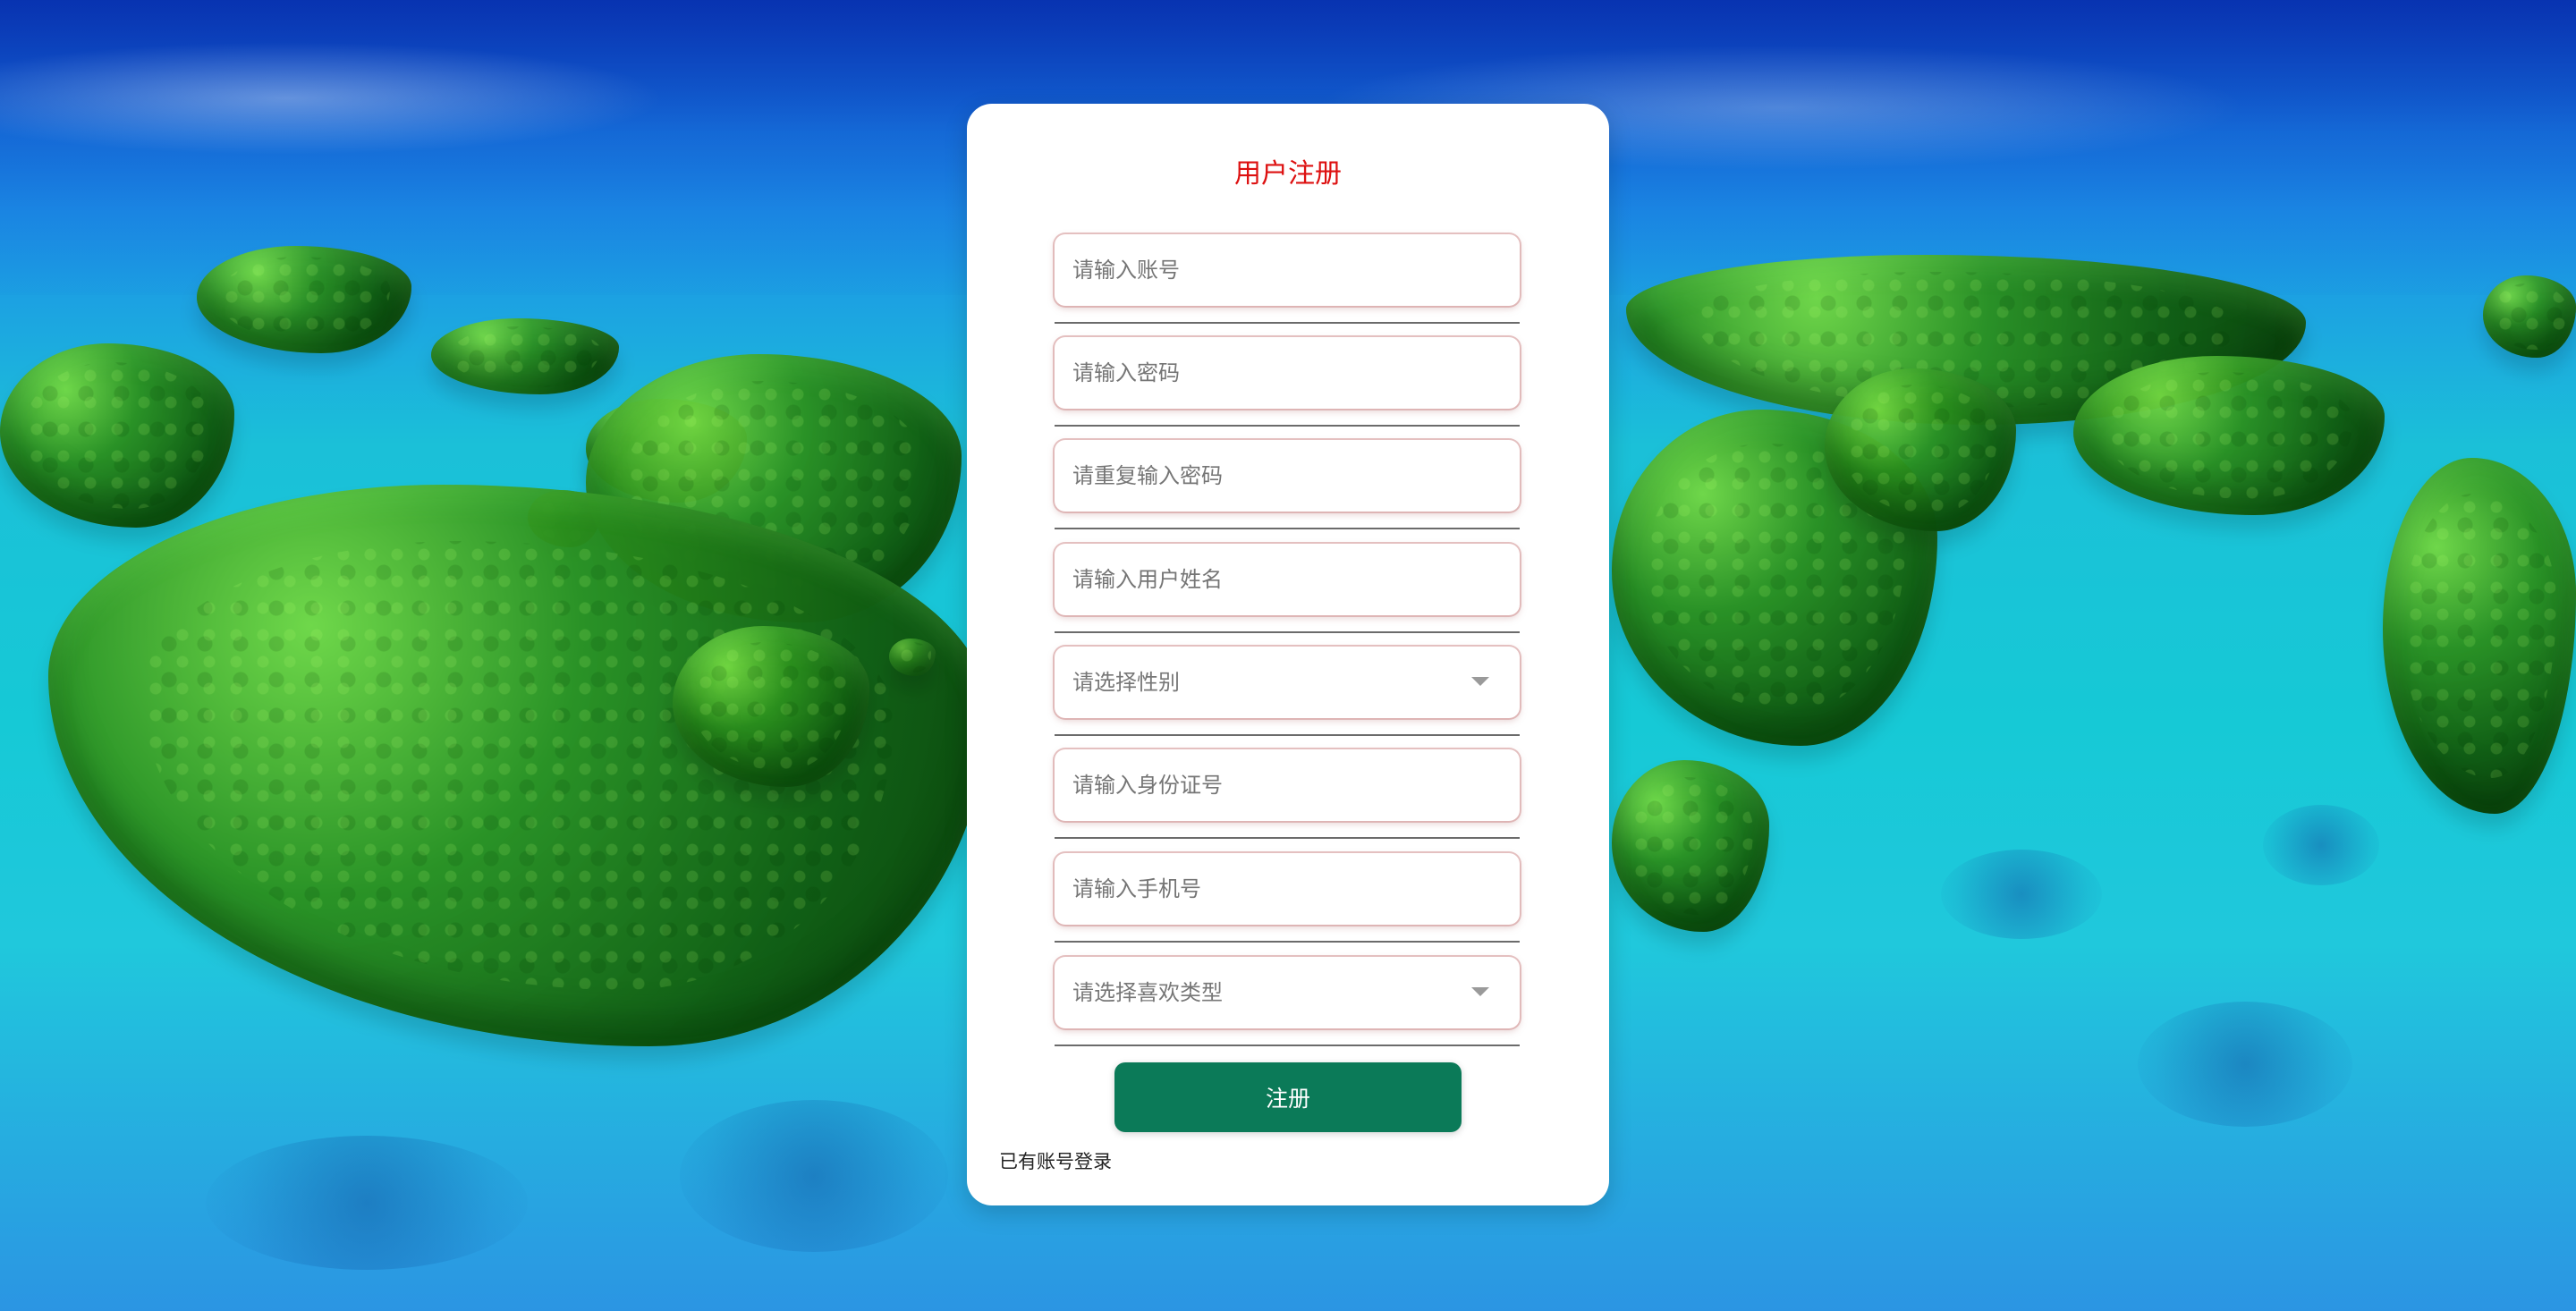 Image resolution: width=2576 pixels, height=1311 pixels. I want to click on preference-field-wrapper: 请选择喜欢类型, so click(1287, 1002).